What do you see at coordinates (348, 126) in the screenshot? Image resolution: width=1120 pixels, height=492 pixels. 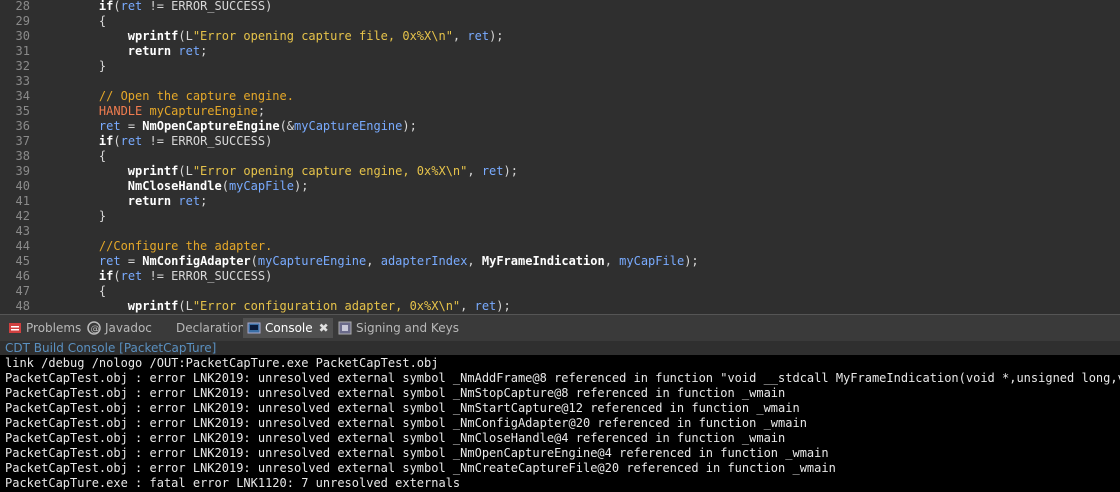 I see `code-token: myCaptureEngine` at bounding box center [348, 126].